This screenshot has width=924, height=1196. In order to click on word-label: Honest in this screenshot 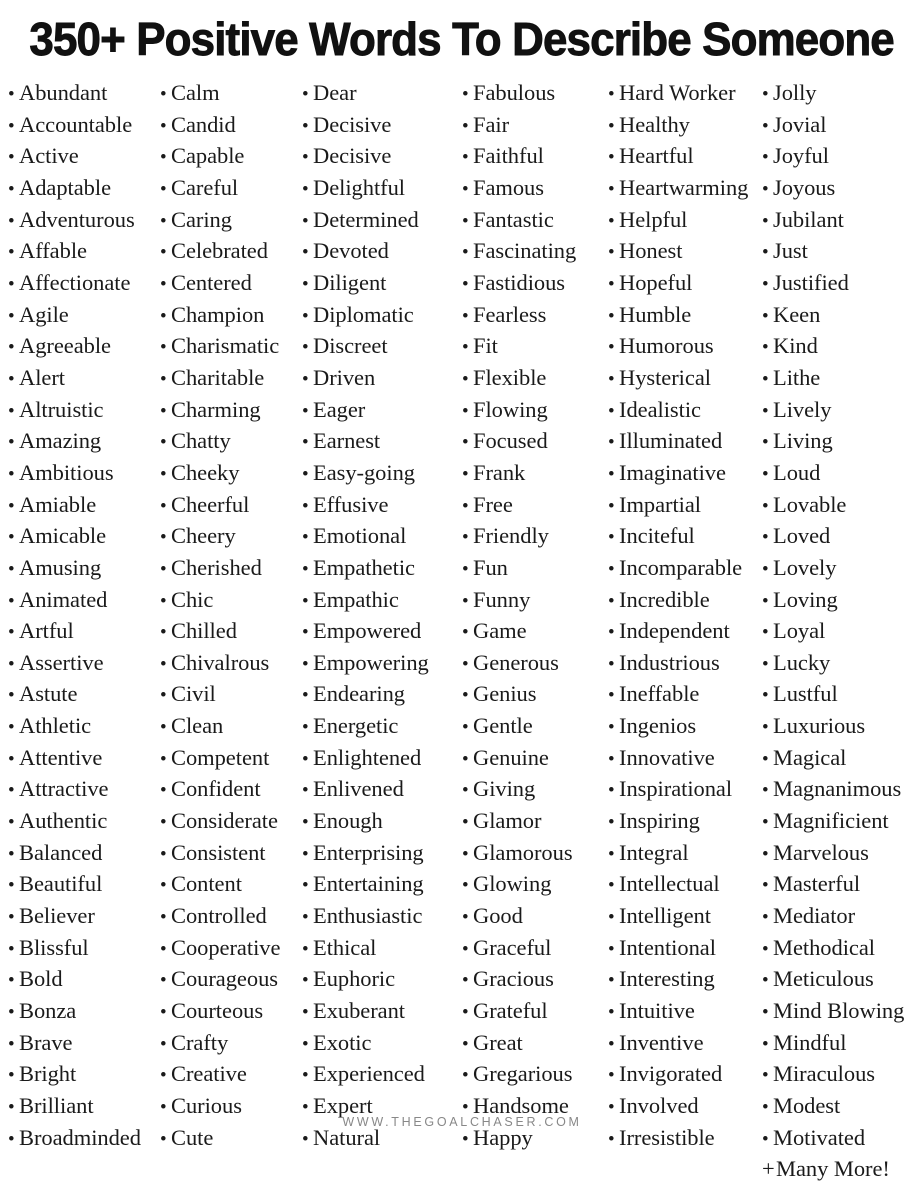, I will do `click(651, 251)`.